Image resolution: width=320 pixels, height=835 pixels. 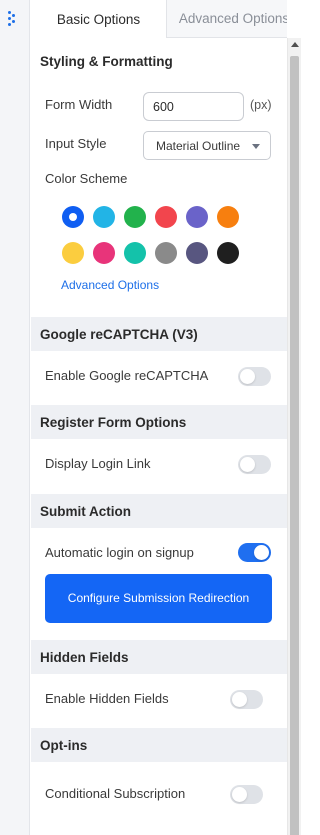 What do you see at coordinates (254, 464) in the screenshot?
I see `display-login-link-toggle` at bounding box center [254, 464].